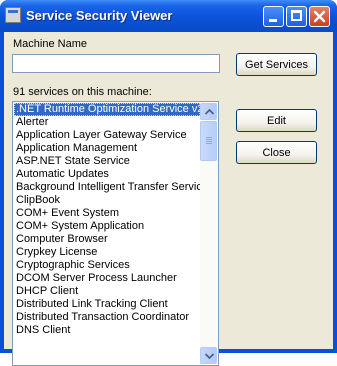  Describe the element at coordinates (99, 15) in the screenshot. I see `window-title: Service Security Viewer` at that location.